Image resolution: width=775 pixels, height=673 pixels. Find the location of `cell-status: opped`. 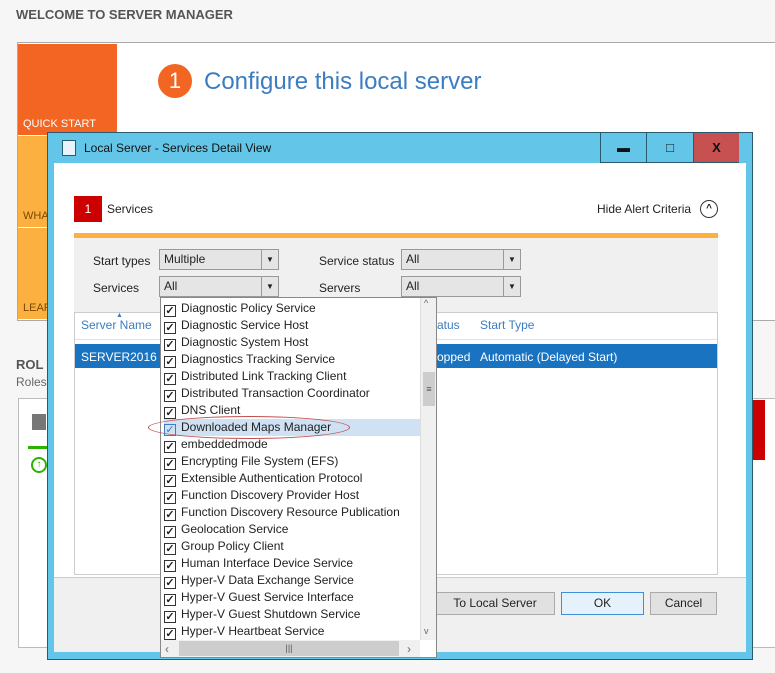

cell-status: opped is located at coordinates (454, 357).